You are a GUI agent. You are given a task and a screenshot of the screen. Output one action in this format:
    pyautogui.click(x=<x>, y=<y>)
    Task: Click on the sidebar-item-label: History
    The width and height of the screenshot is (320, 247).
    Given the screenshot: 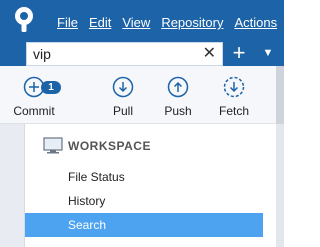 What is the action you would take?
    pyautogui.click(x=87, y=201)
    